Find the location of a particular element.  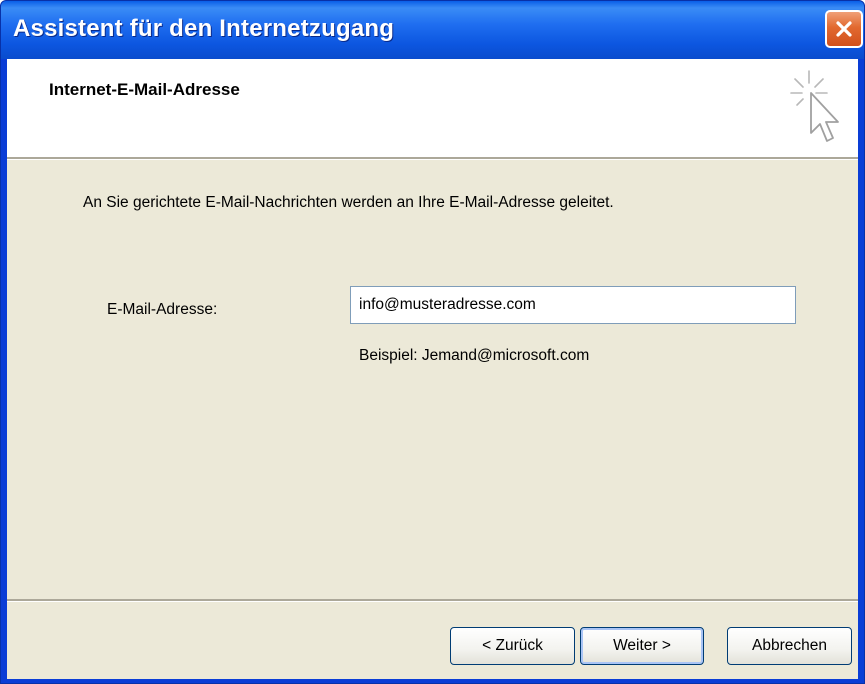

cancel-button: Abbrechen is located at coordinates (789, 646).